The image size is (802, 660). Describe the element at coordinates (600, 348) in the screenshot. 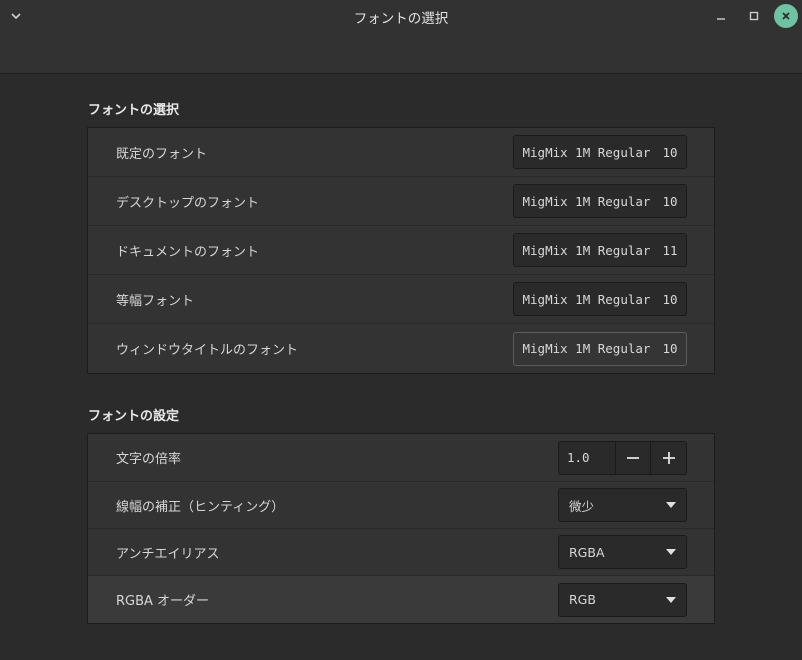

I see `window-title-font-button: MigMix 1M Regular 10` at that location.